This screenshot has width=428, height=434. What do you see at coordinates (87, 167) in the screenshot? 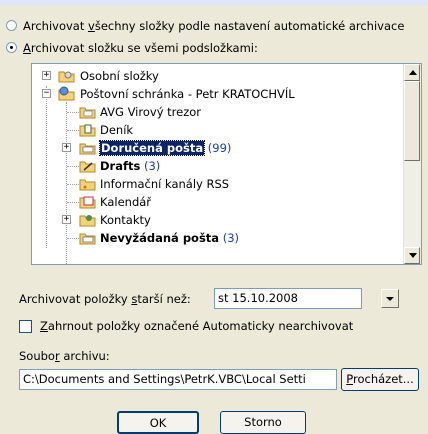
I see `drafts-icon` at bounding box center [87, 167].